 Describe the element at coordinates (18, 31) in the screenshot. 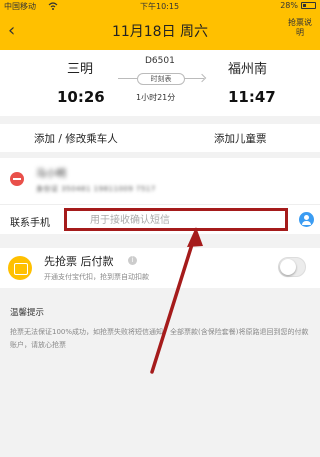

I see `back-arrow-icon: ‹` at that location.